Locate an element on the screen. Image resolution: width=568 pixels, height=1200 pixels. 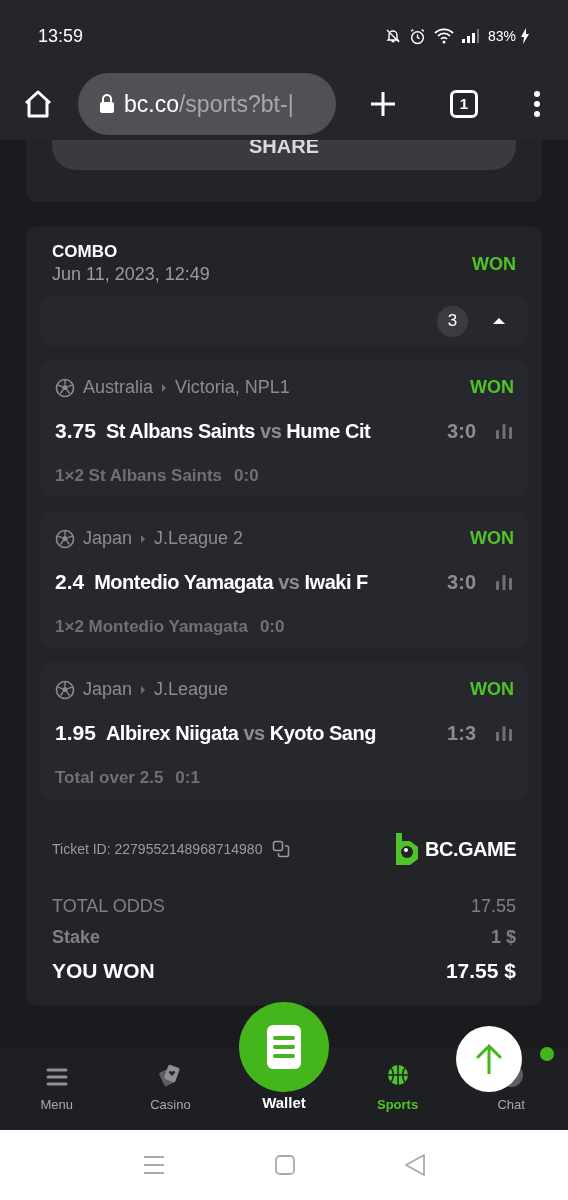
total-label: TOTAL ODDS is located at coordinates (108, 906).